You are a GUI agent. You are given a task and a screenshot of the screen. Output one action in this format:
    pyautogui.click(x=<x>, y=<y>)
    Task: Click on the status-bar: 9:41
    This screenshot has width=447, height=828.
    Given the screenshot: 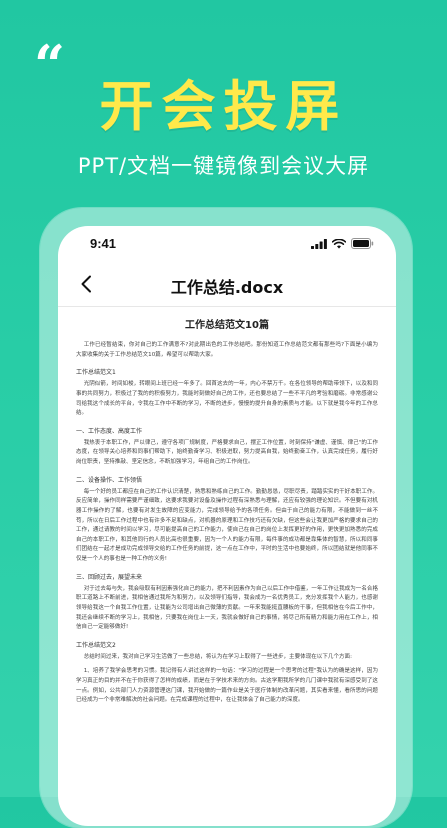 What is the action you would take?
    pyautogui.click(x=227, y=244)
    